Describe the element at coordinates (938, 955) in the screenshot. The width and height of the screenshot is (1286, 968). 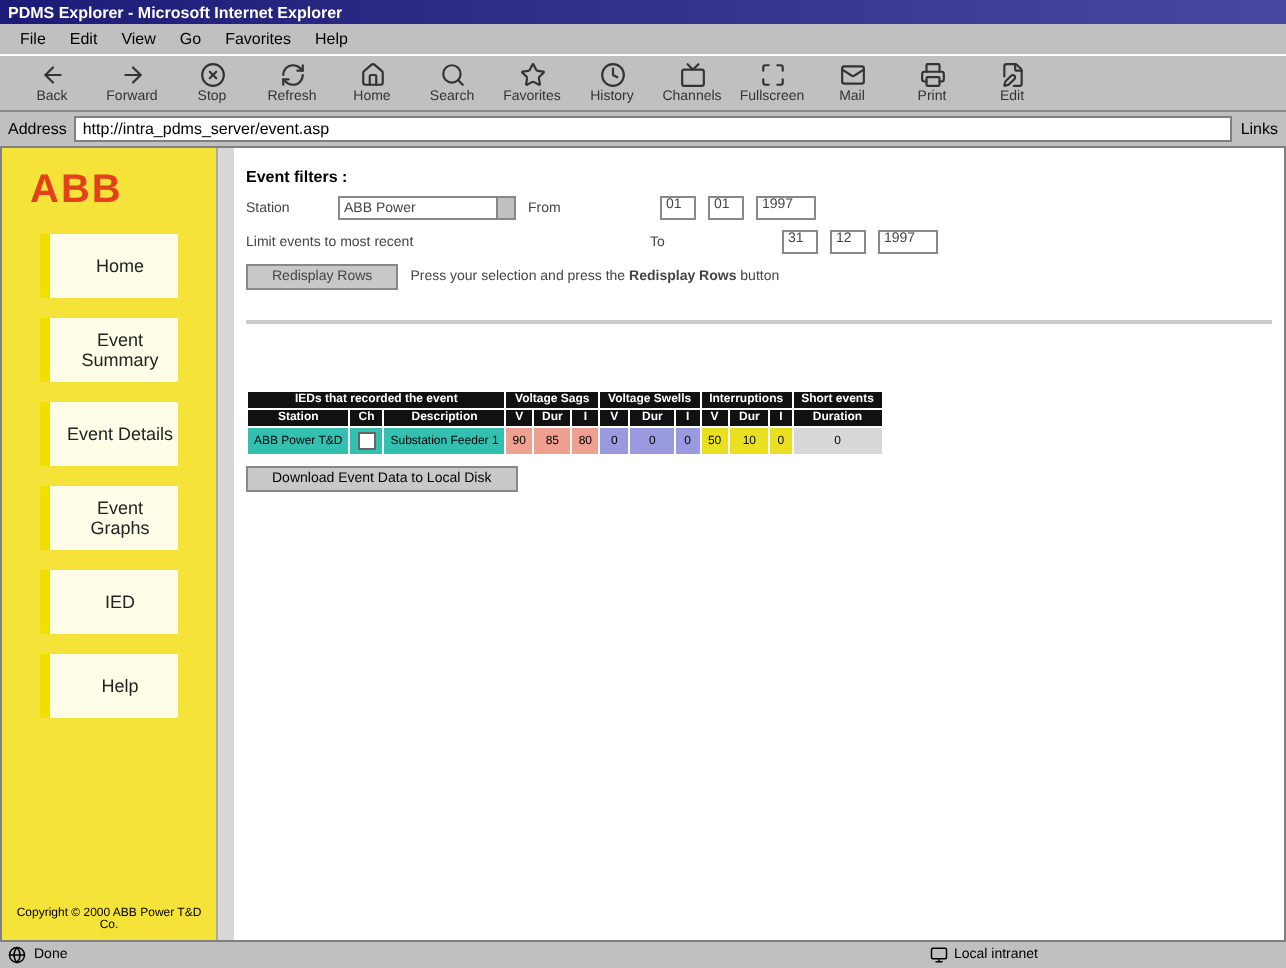
I see `computer-icon` at that location.